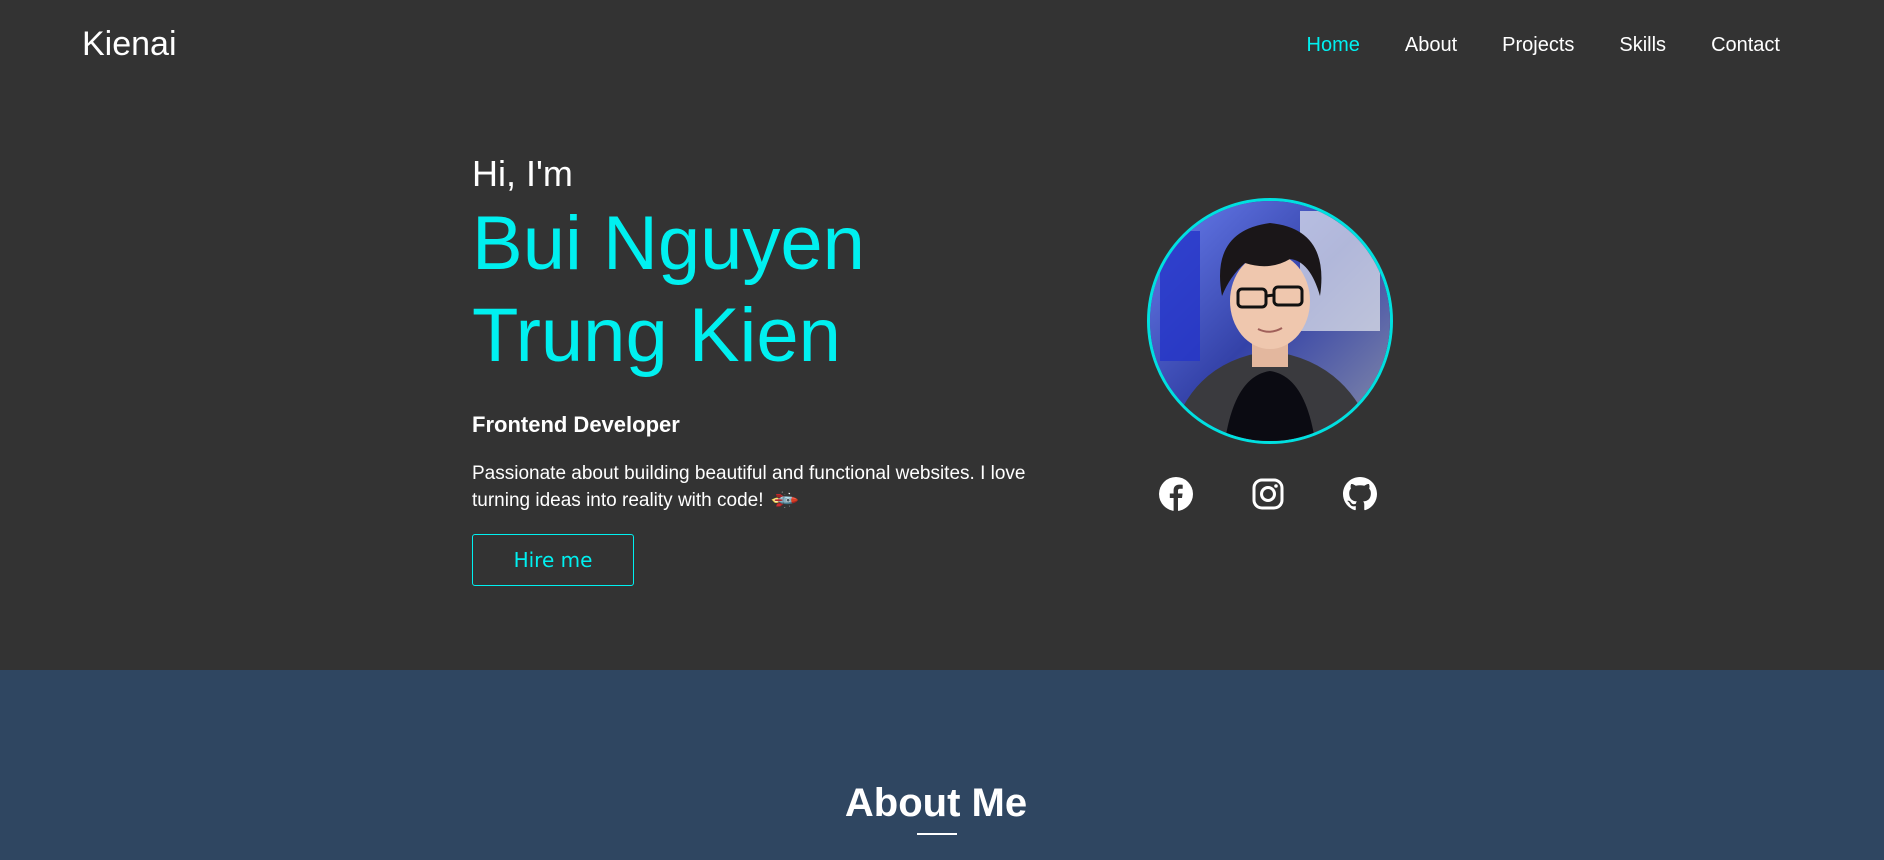 This screenshot has height=860, width=1884. What do you see at coordinates (522, 173) in the screenshot?
I see `greeting: Hi, I'm` at bounding box center [522, 173].